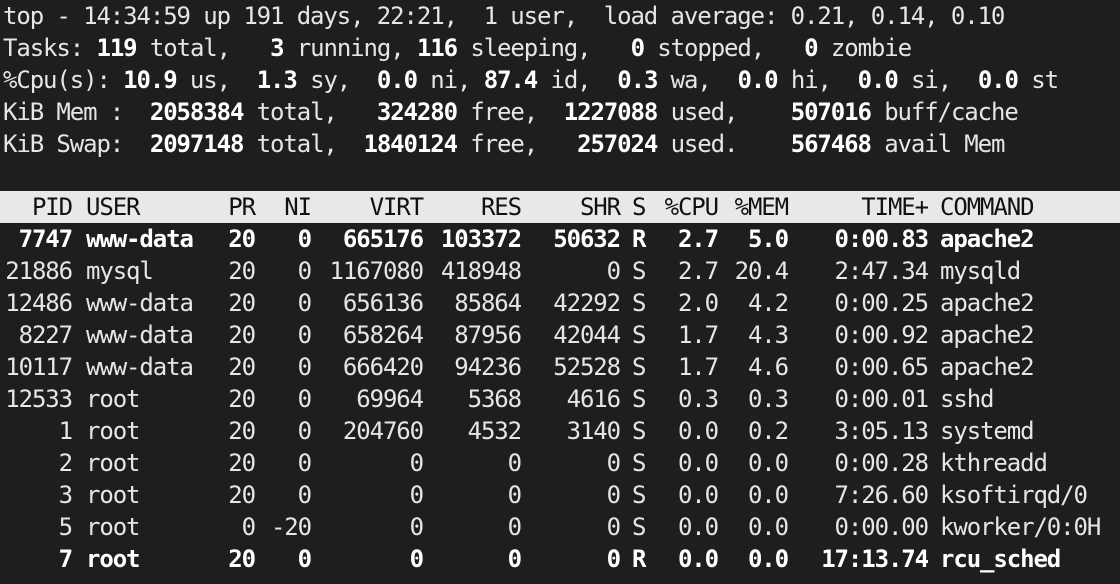  I want to click on swap-used-label: used., so click(704, 144).